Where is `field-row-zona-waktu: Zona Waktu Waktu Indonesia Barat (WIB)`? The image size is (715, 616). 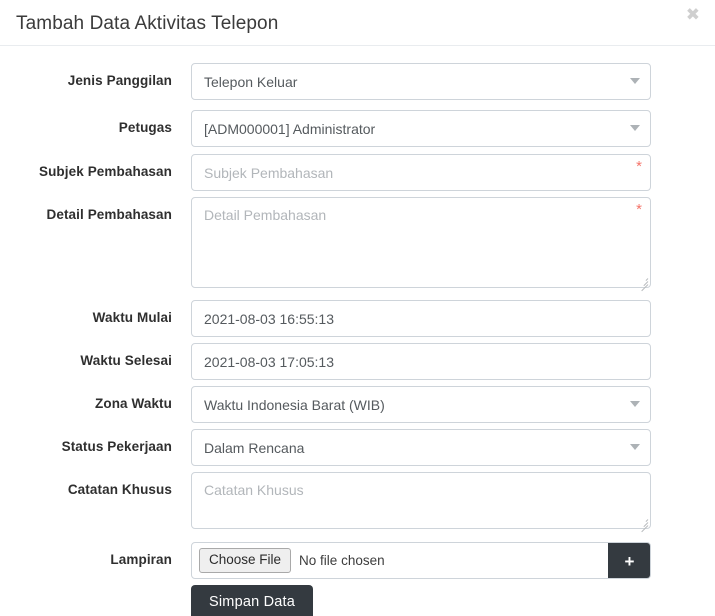 field-row-zona-waktu: Zona Waktu Waktu Indonesia Barat (WIB) is located at coordinates (357, 404).